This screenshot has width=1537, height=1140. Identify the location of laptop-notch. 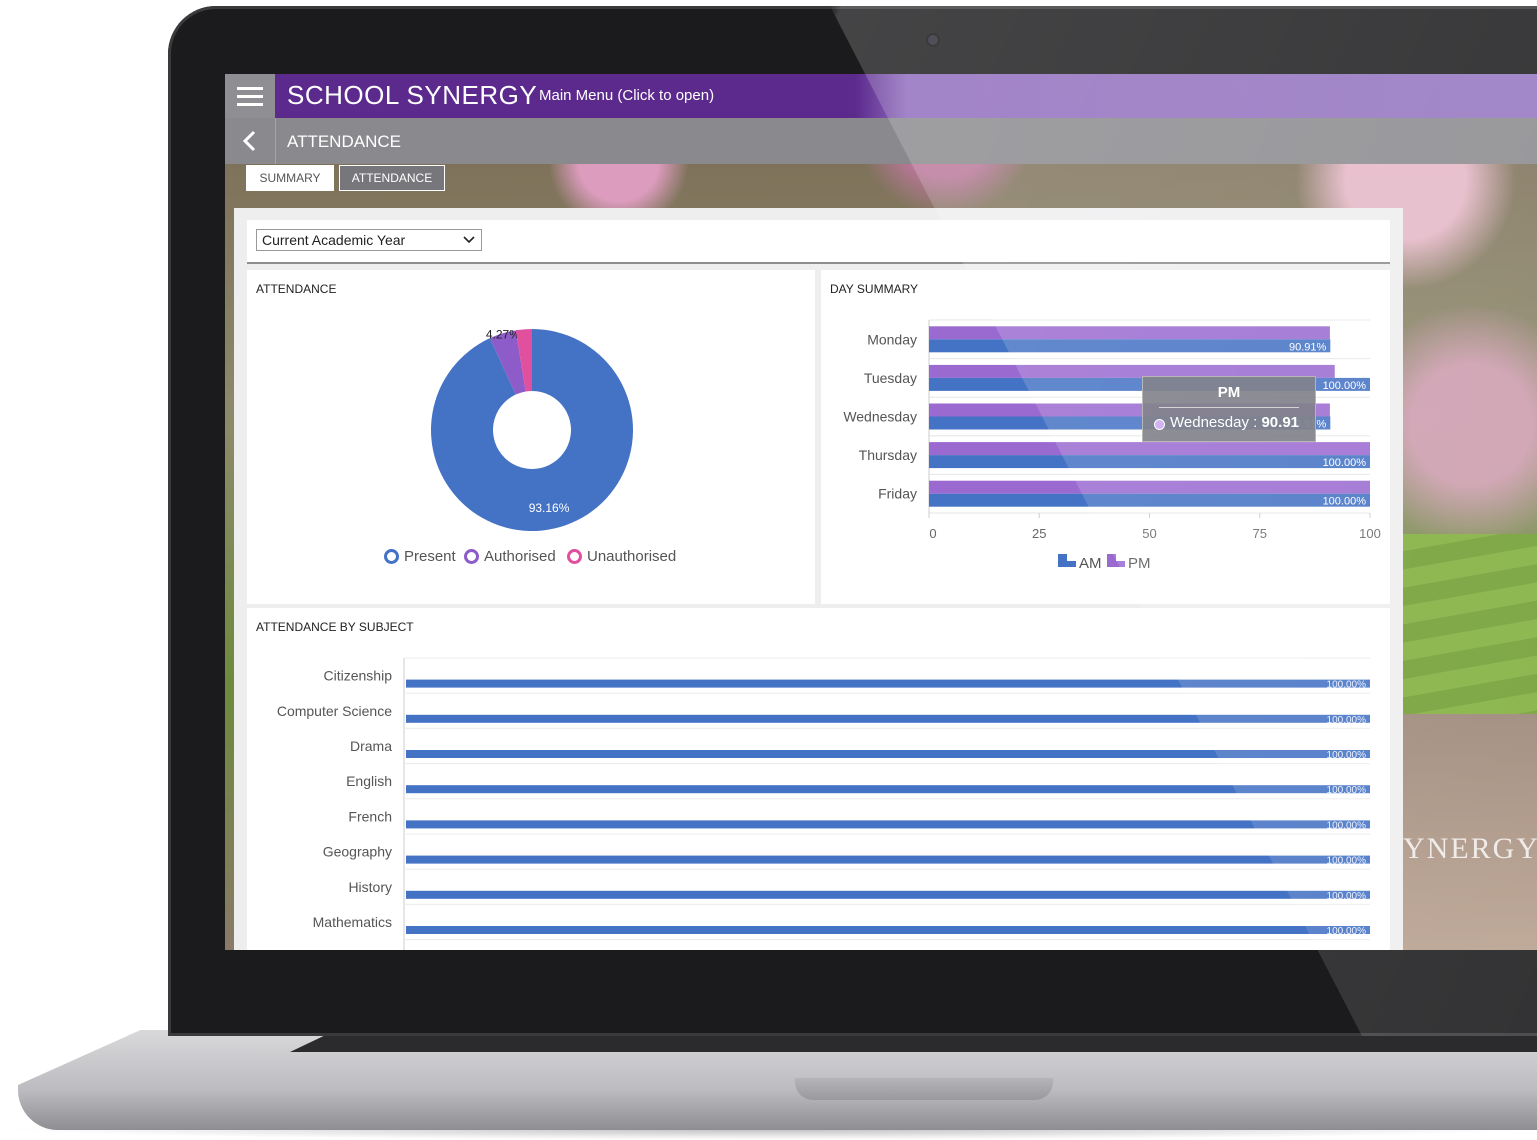
(924, 1089).